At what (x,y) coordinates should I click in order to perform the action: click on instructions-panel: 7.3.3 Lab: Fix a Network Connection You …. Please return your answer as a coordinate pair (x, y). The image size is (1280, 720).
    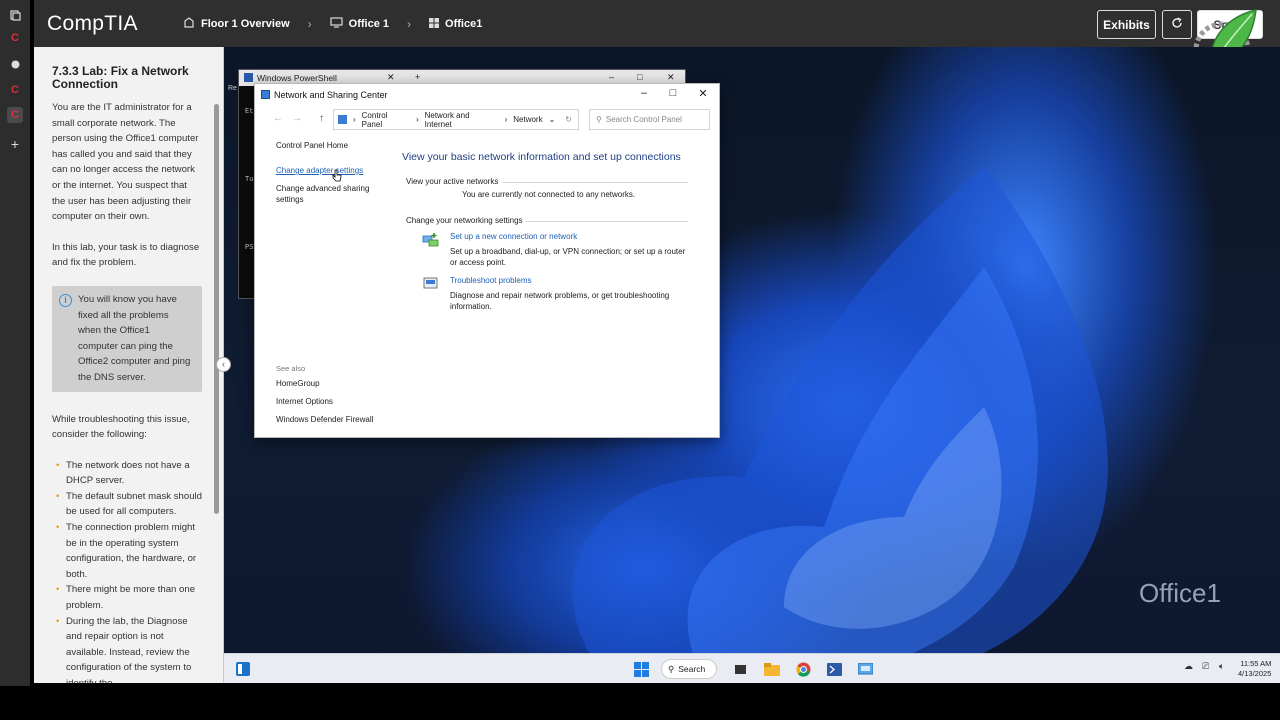
    Looking at the image, I should click on (129, 365).